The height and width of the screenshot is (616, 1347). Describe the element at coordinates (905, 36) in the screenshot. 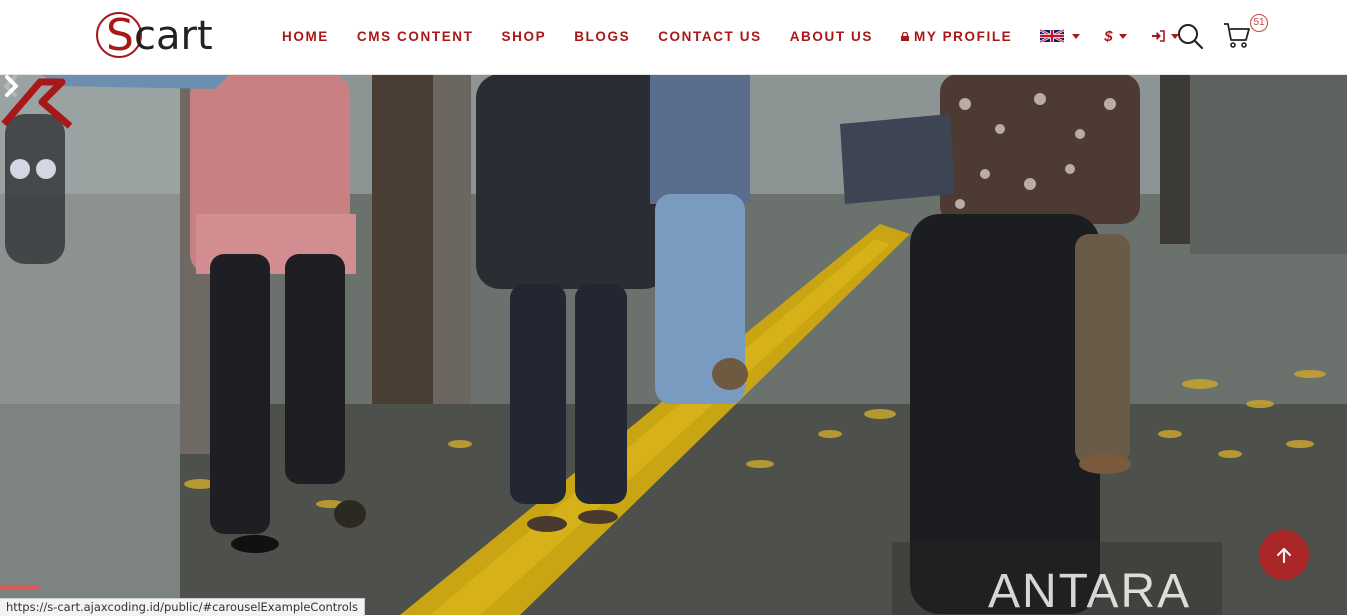

I see `lock-icon` at that location.